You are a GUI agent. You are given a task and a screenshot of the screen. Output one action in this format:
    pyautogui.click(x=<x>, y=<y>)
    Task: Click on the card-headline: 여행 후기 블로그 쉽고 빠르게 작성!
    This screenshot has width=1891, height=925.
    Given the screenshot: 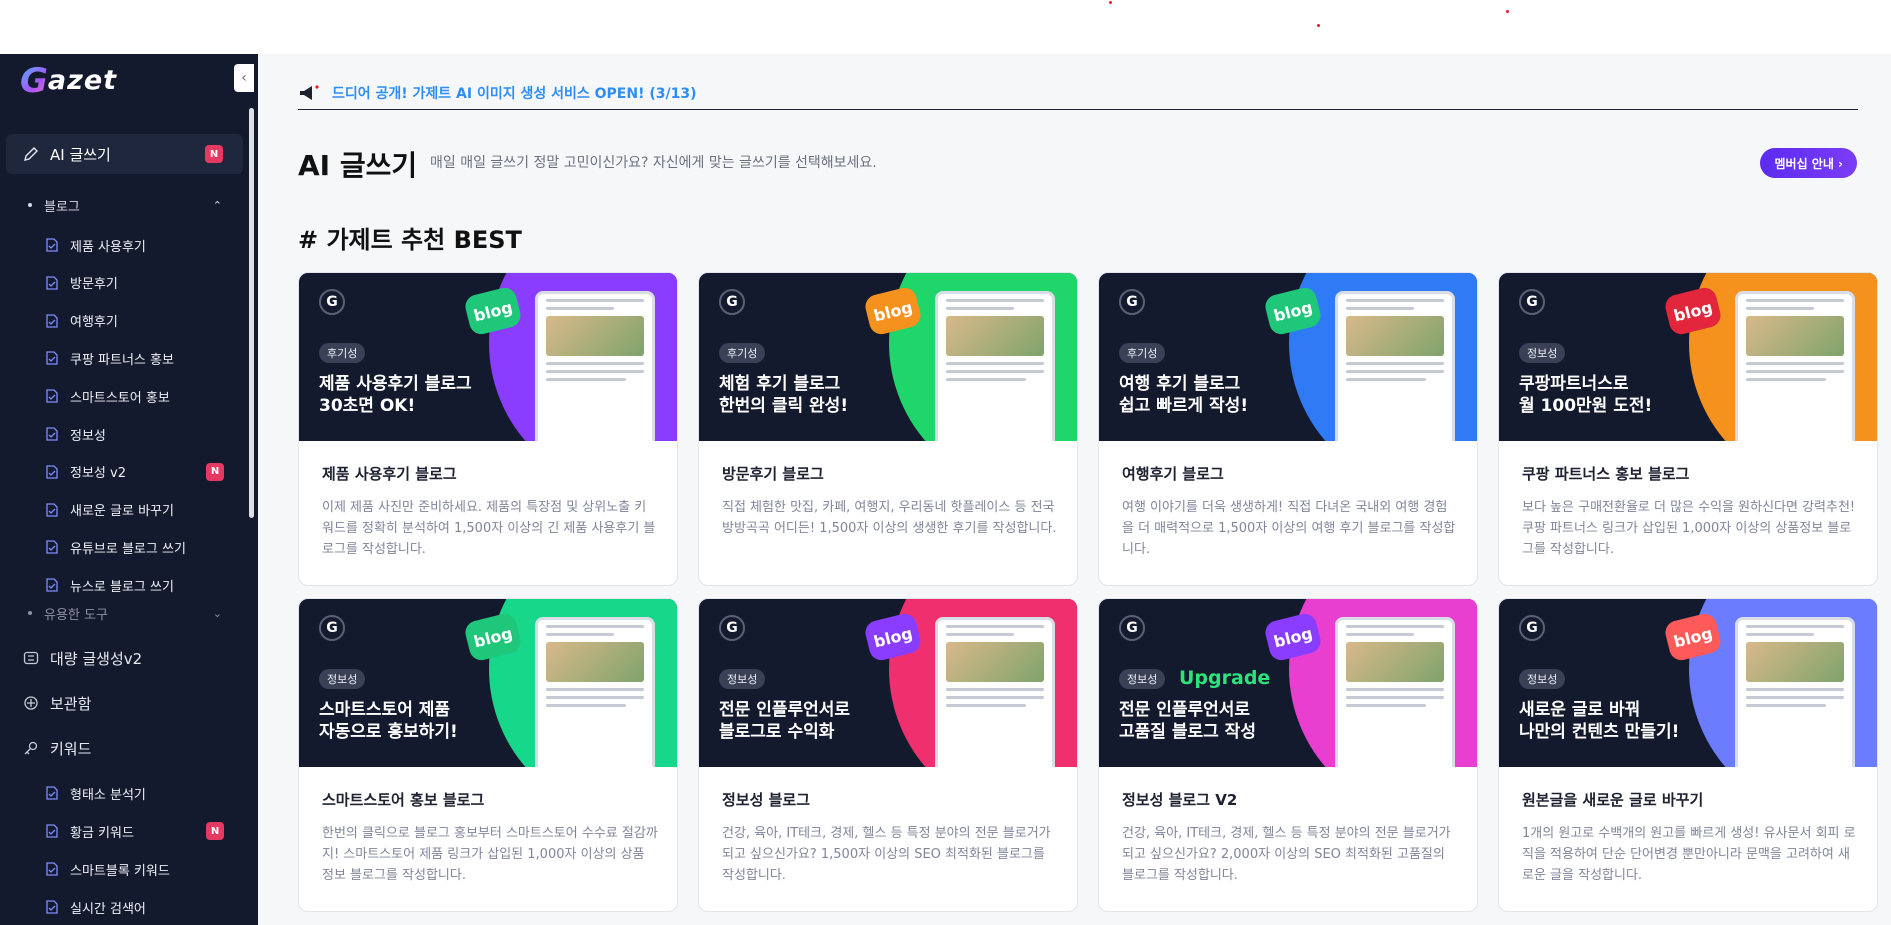 What is the action you would take?
    pyautogui.click(x=1184, y=395)
    